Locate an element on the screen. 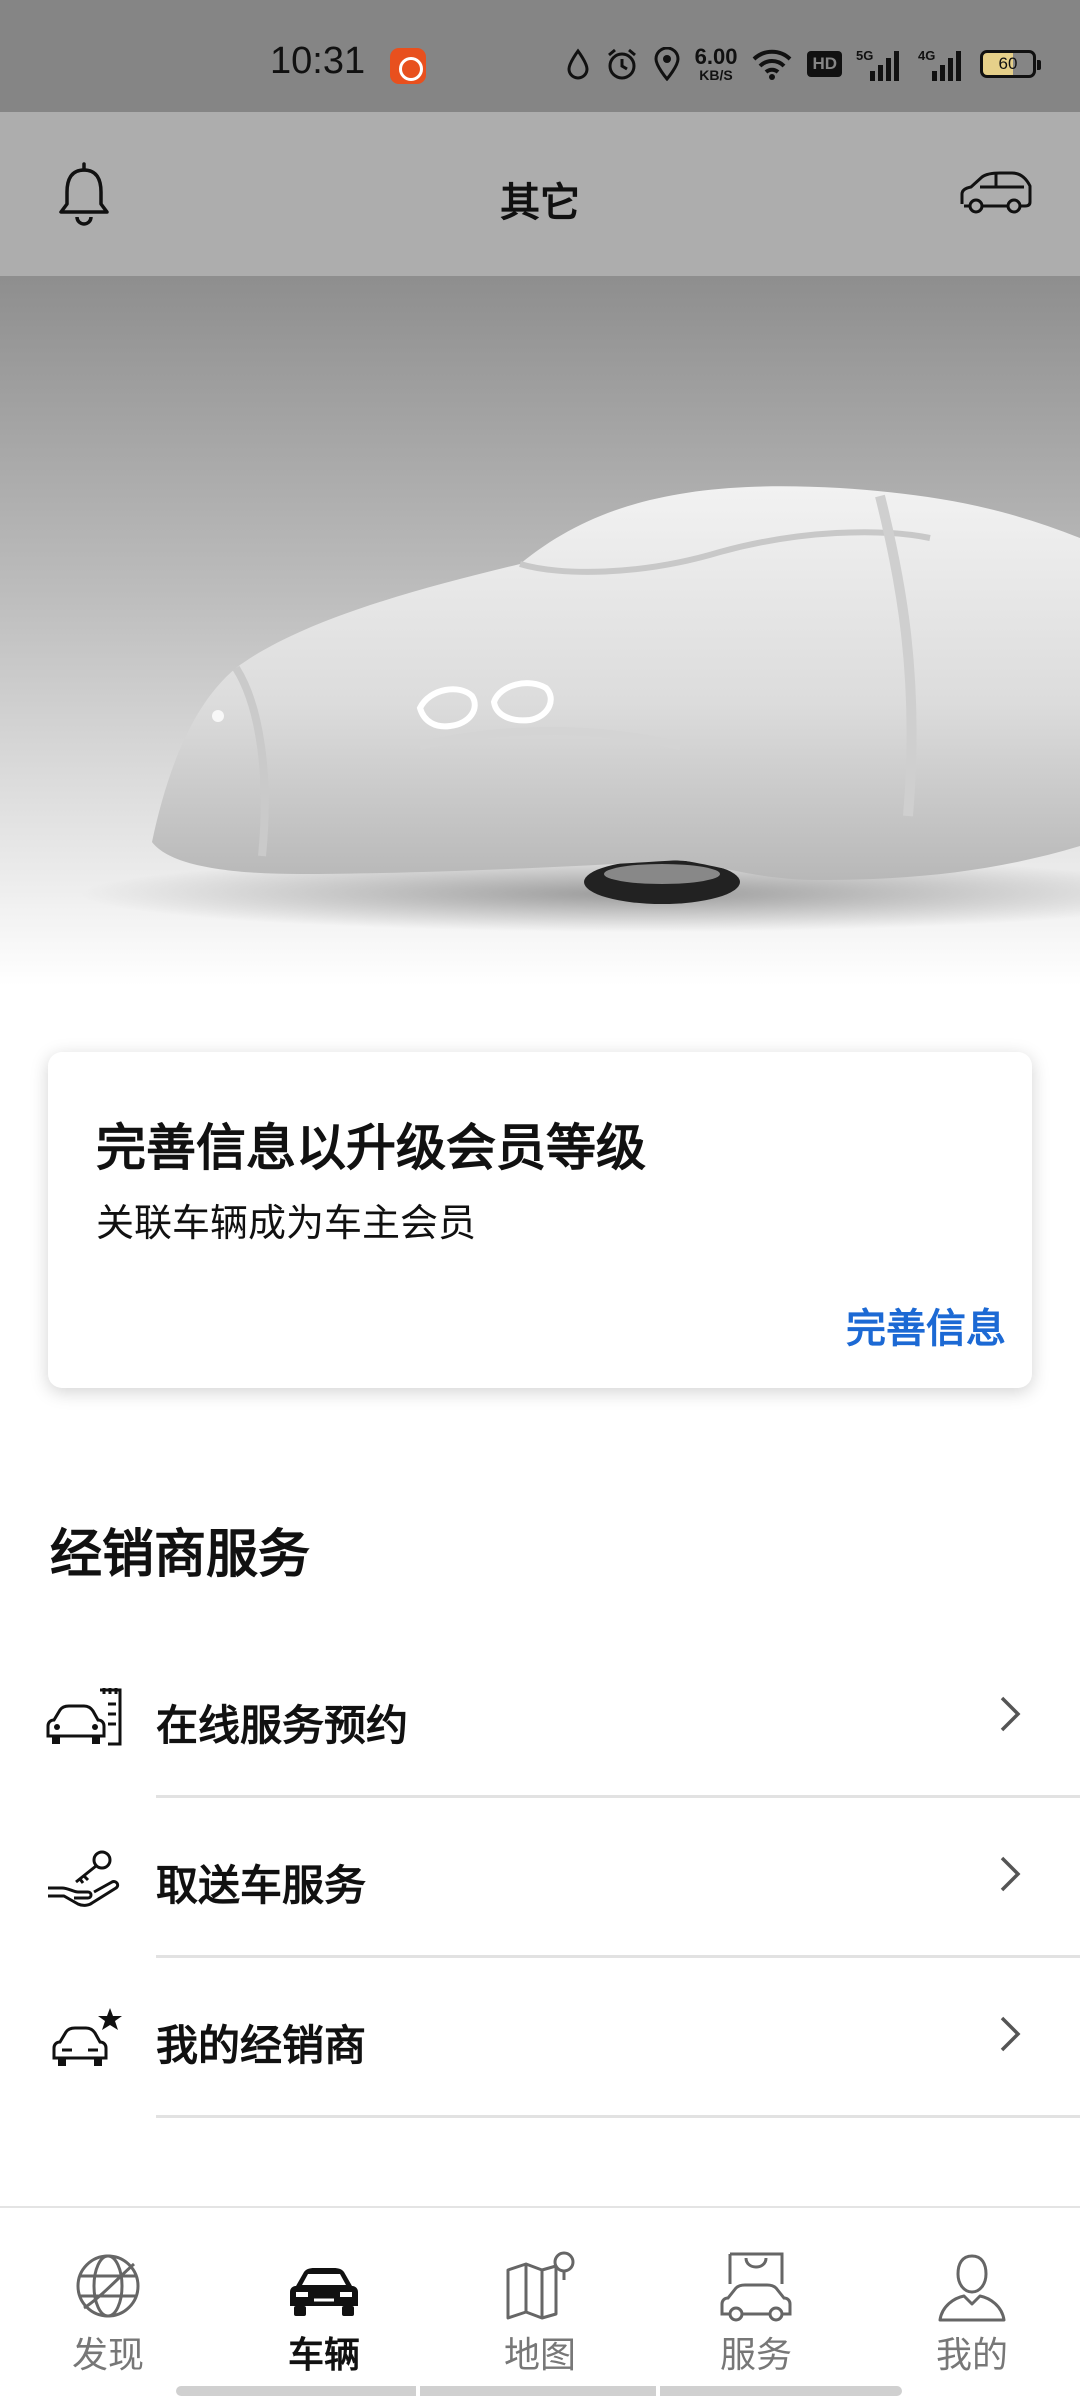 The width and height of the screenshot is (1080, 2400). signal-4g-icon: 4G is located at coordinates (939, 64).